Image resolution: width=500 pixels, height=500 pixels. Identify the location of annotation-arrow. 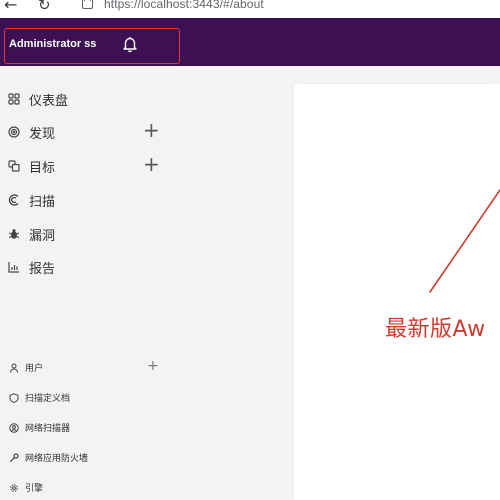
(464, 241).